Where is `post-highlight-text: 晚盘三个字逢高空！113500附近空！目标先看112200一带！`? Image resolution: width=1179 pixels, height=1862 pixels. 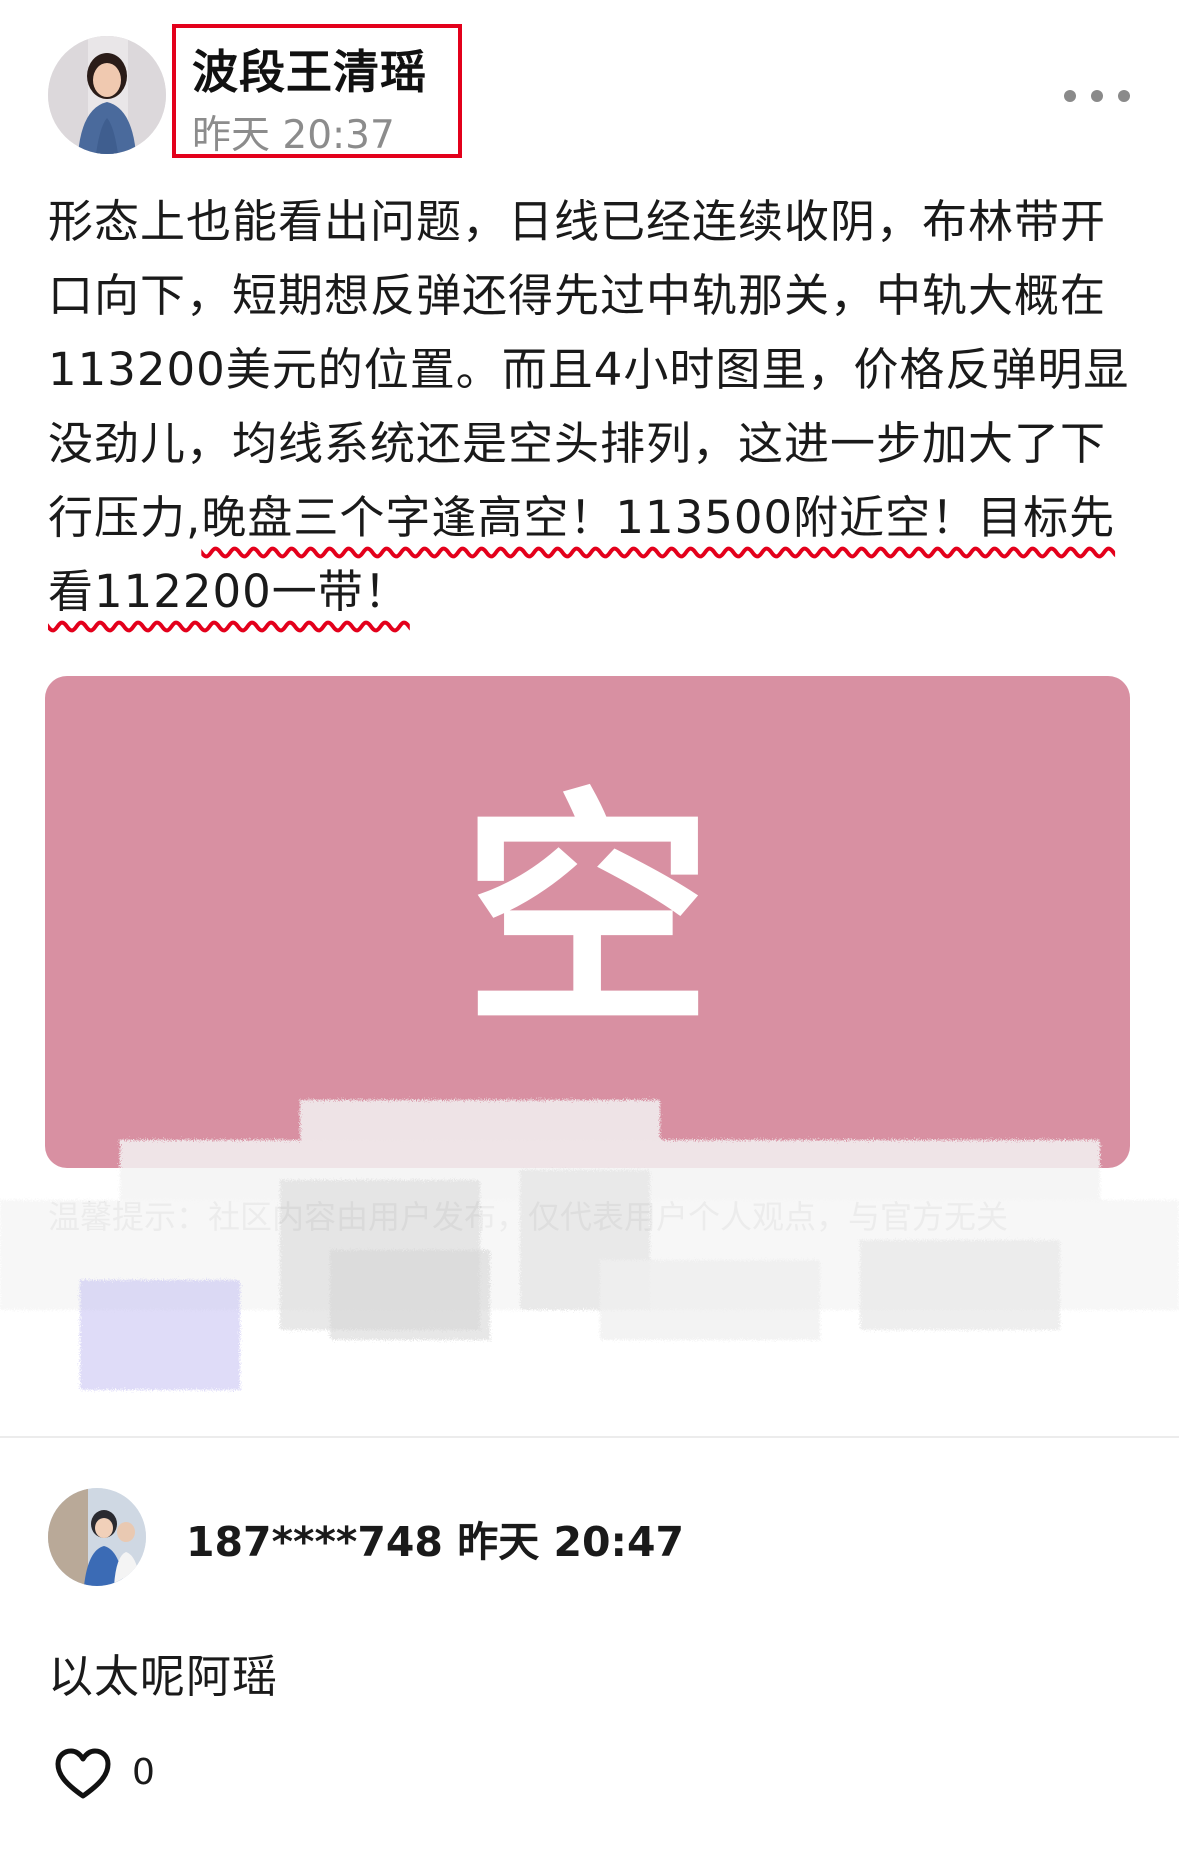
post-highlight-text: 晚盘三个字逢高空！113500附近空！目标先看112200一带！ is located at coordinates (582, 554).